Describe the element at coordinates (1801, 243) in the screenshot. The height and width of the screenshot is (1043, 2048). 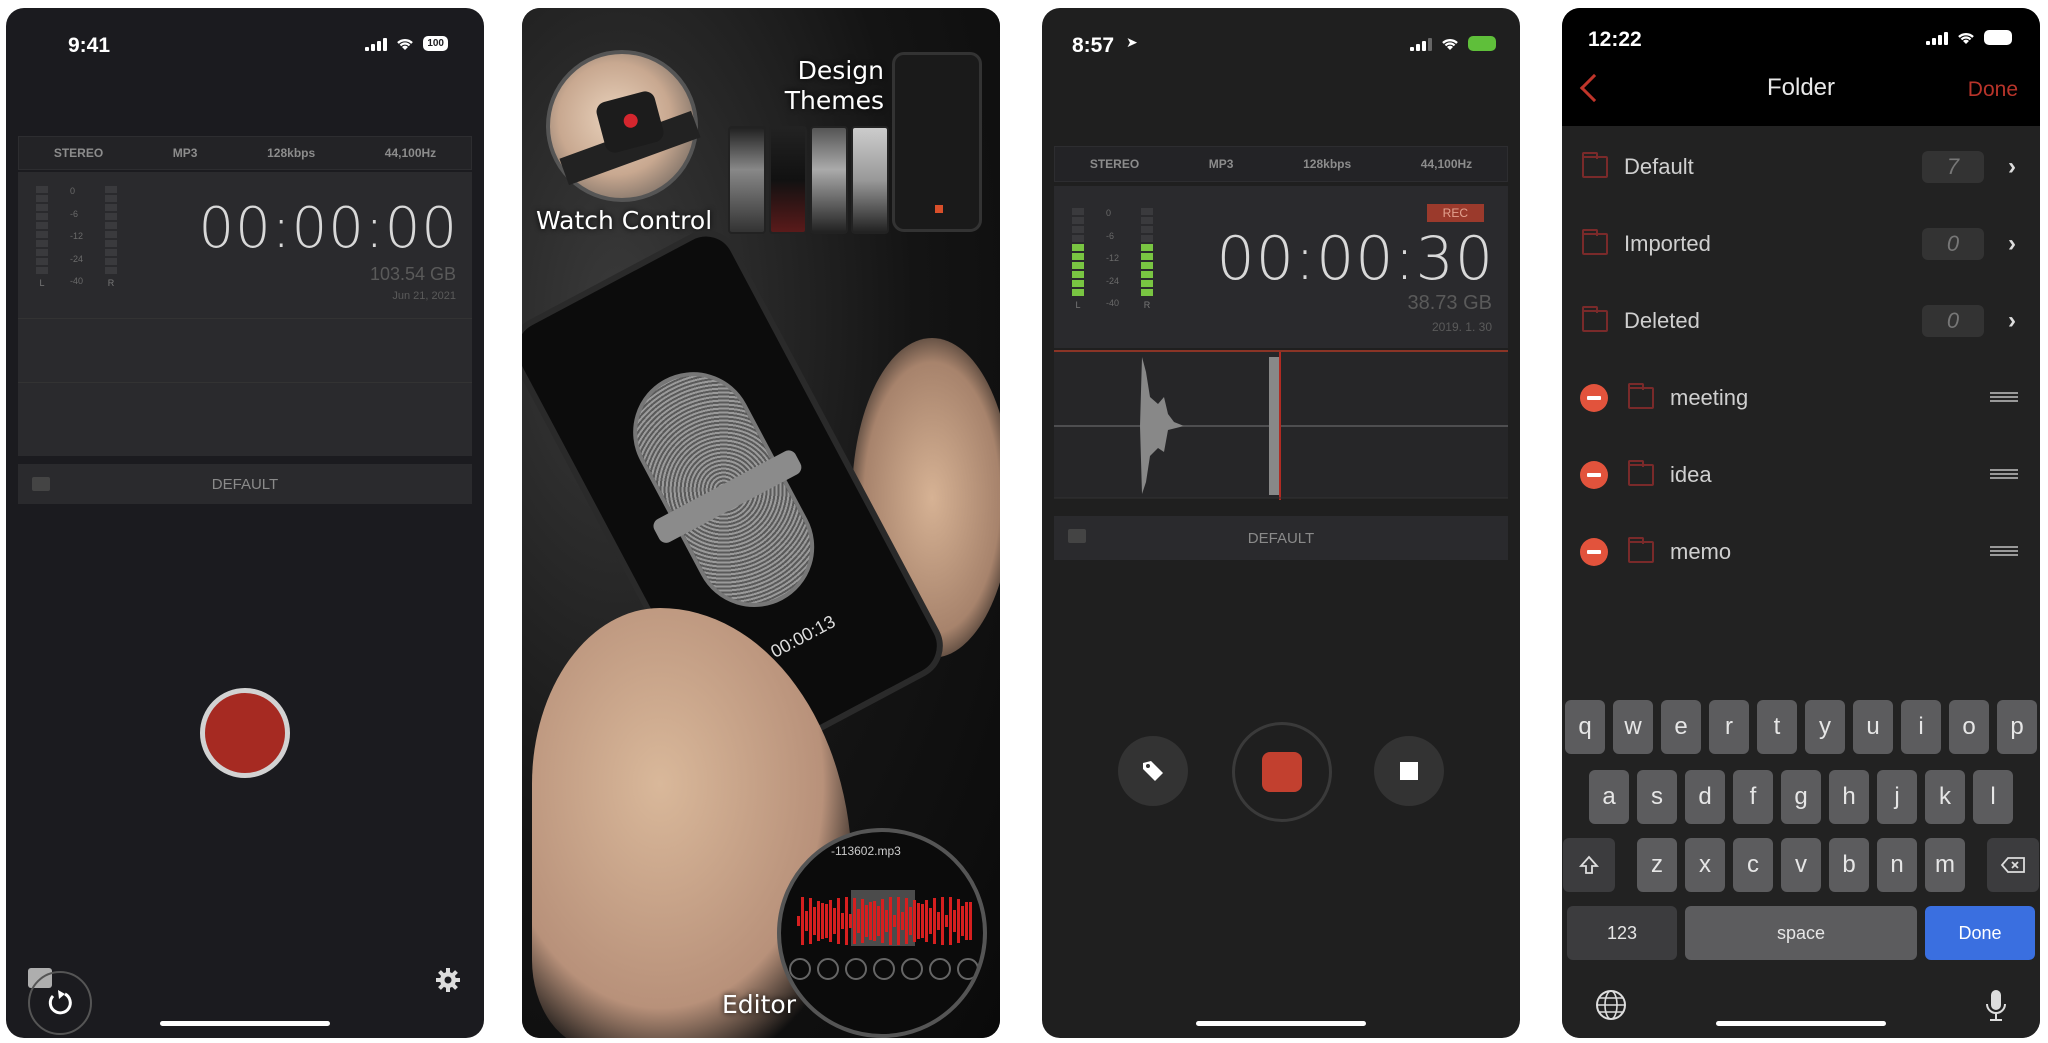
I see `folder-row: Imported 0 ›` at that location.